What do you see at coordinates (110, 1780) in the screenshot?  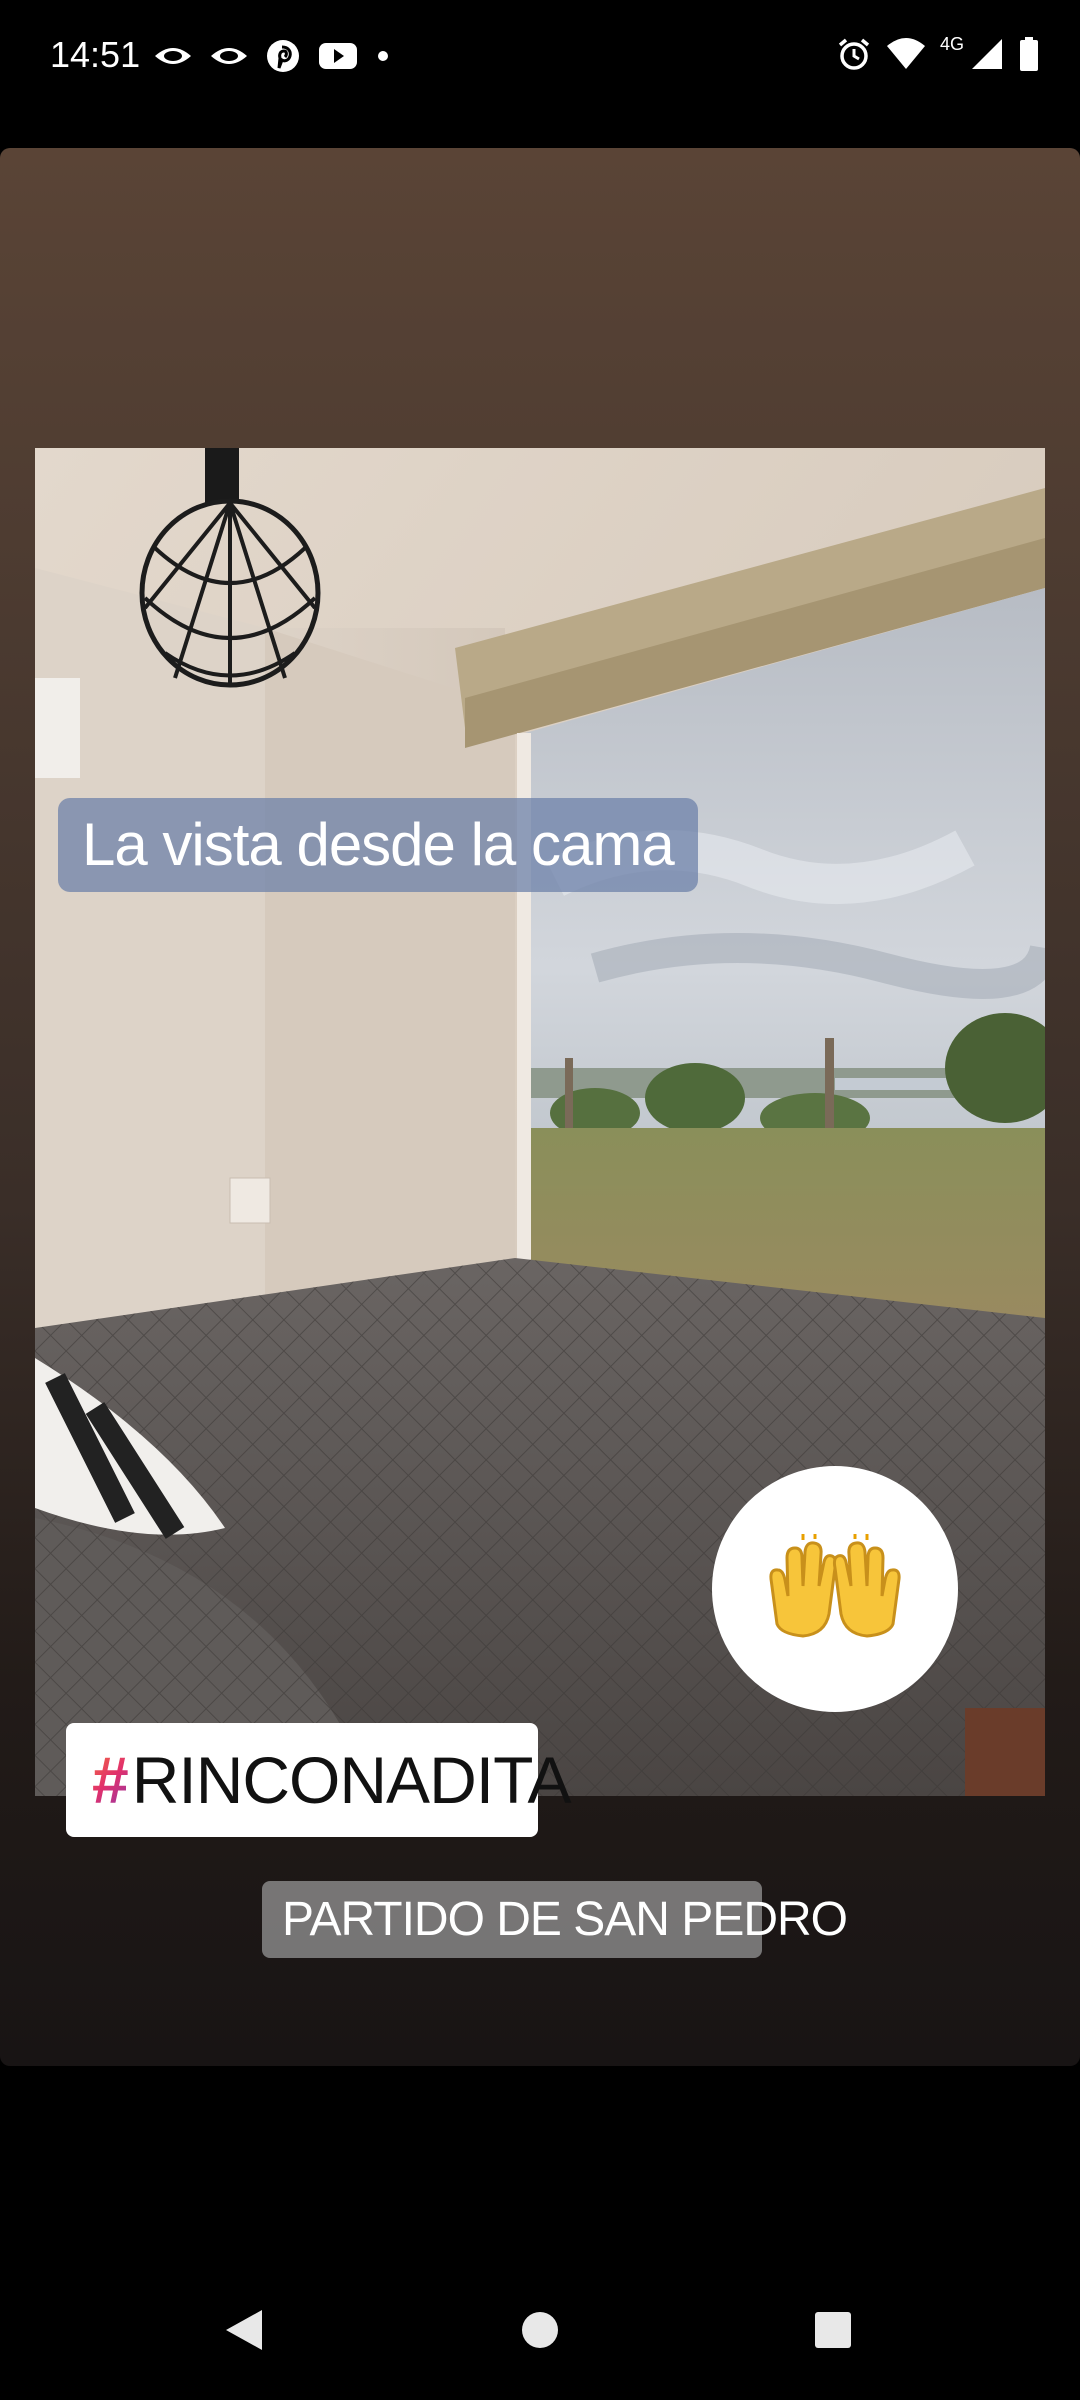 I see `hashtag-symbol: #` at bounding box center [110, 1780].